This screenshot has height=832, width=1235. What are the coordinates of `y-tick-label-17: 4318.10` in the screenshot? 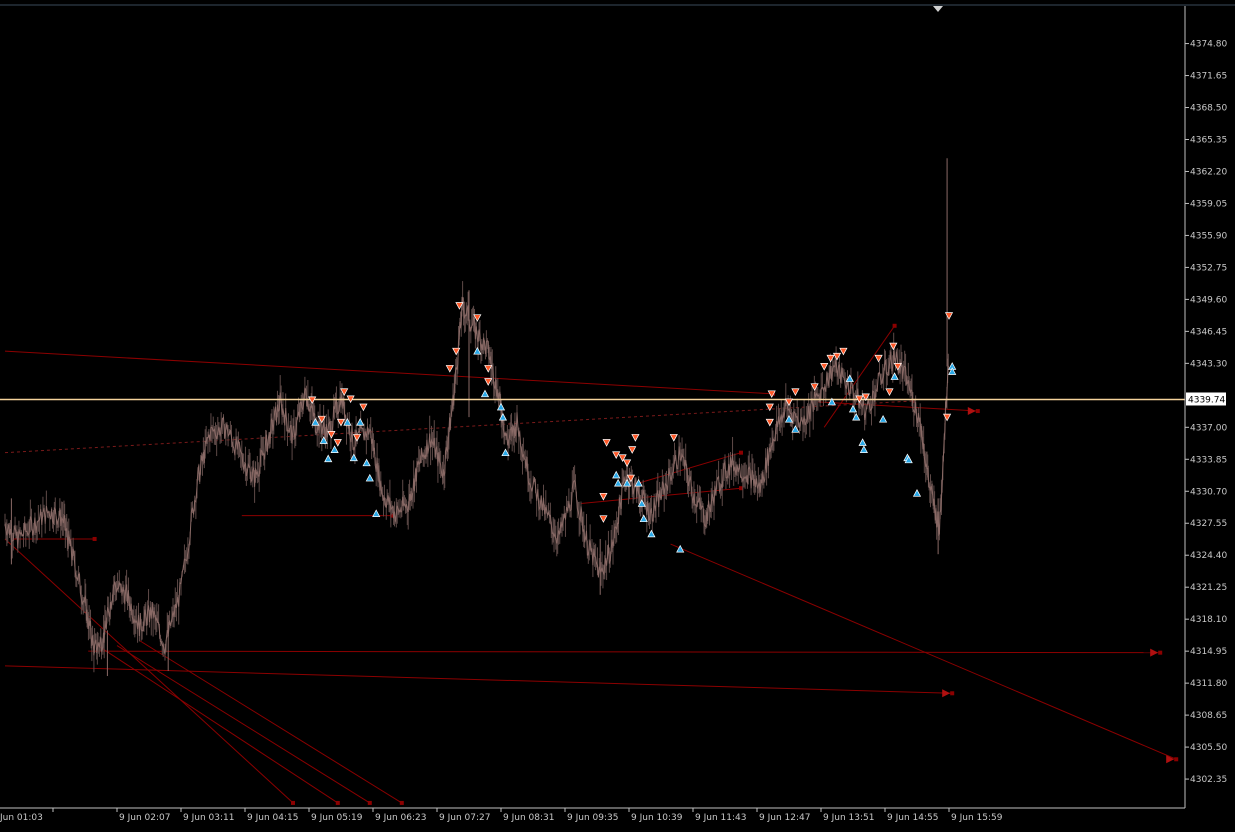 It's located at (1208, 620).